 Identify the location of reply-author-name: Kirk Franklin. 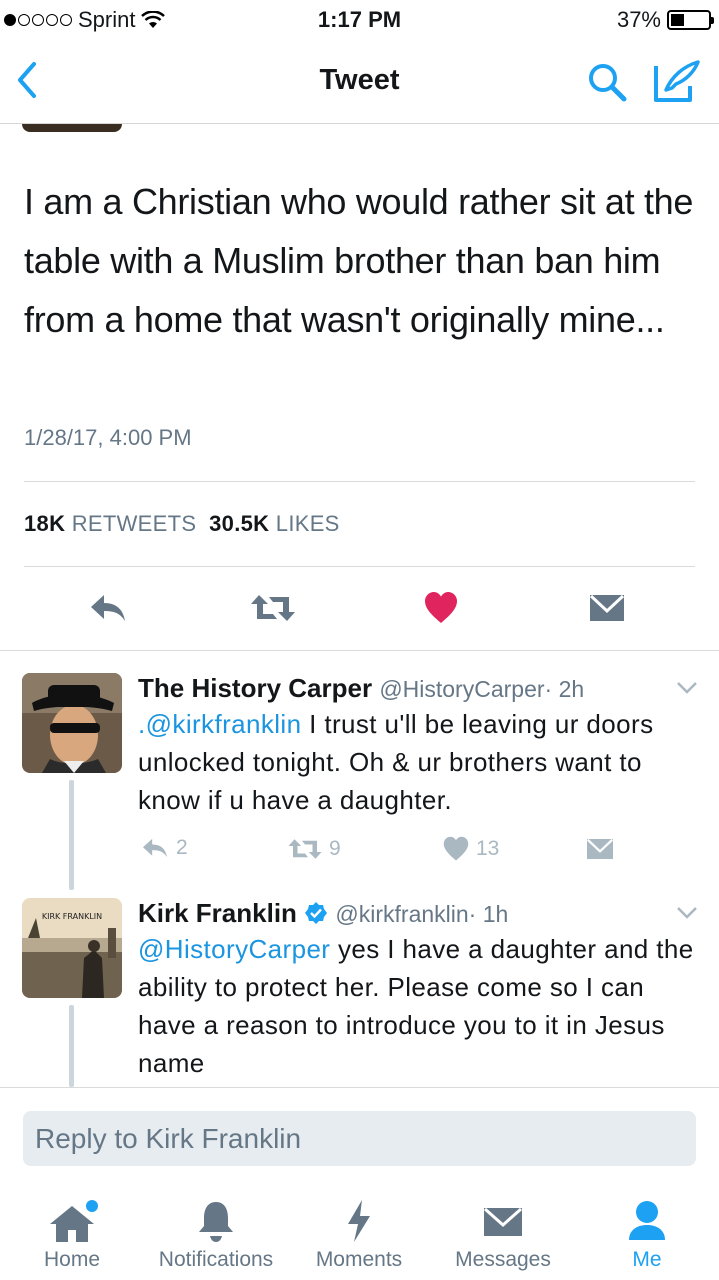
(217, 913).